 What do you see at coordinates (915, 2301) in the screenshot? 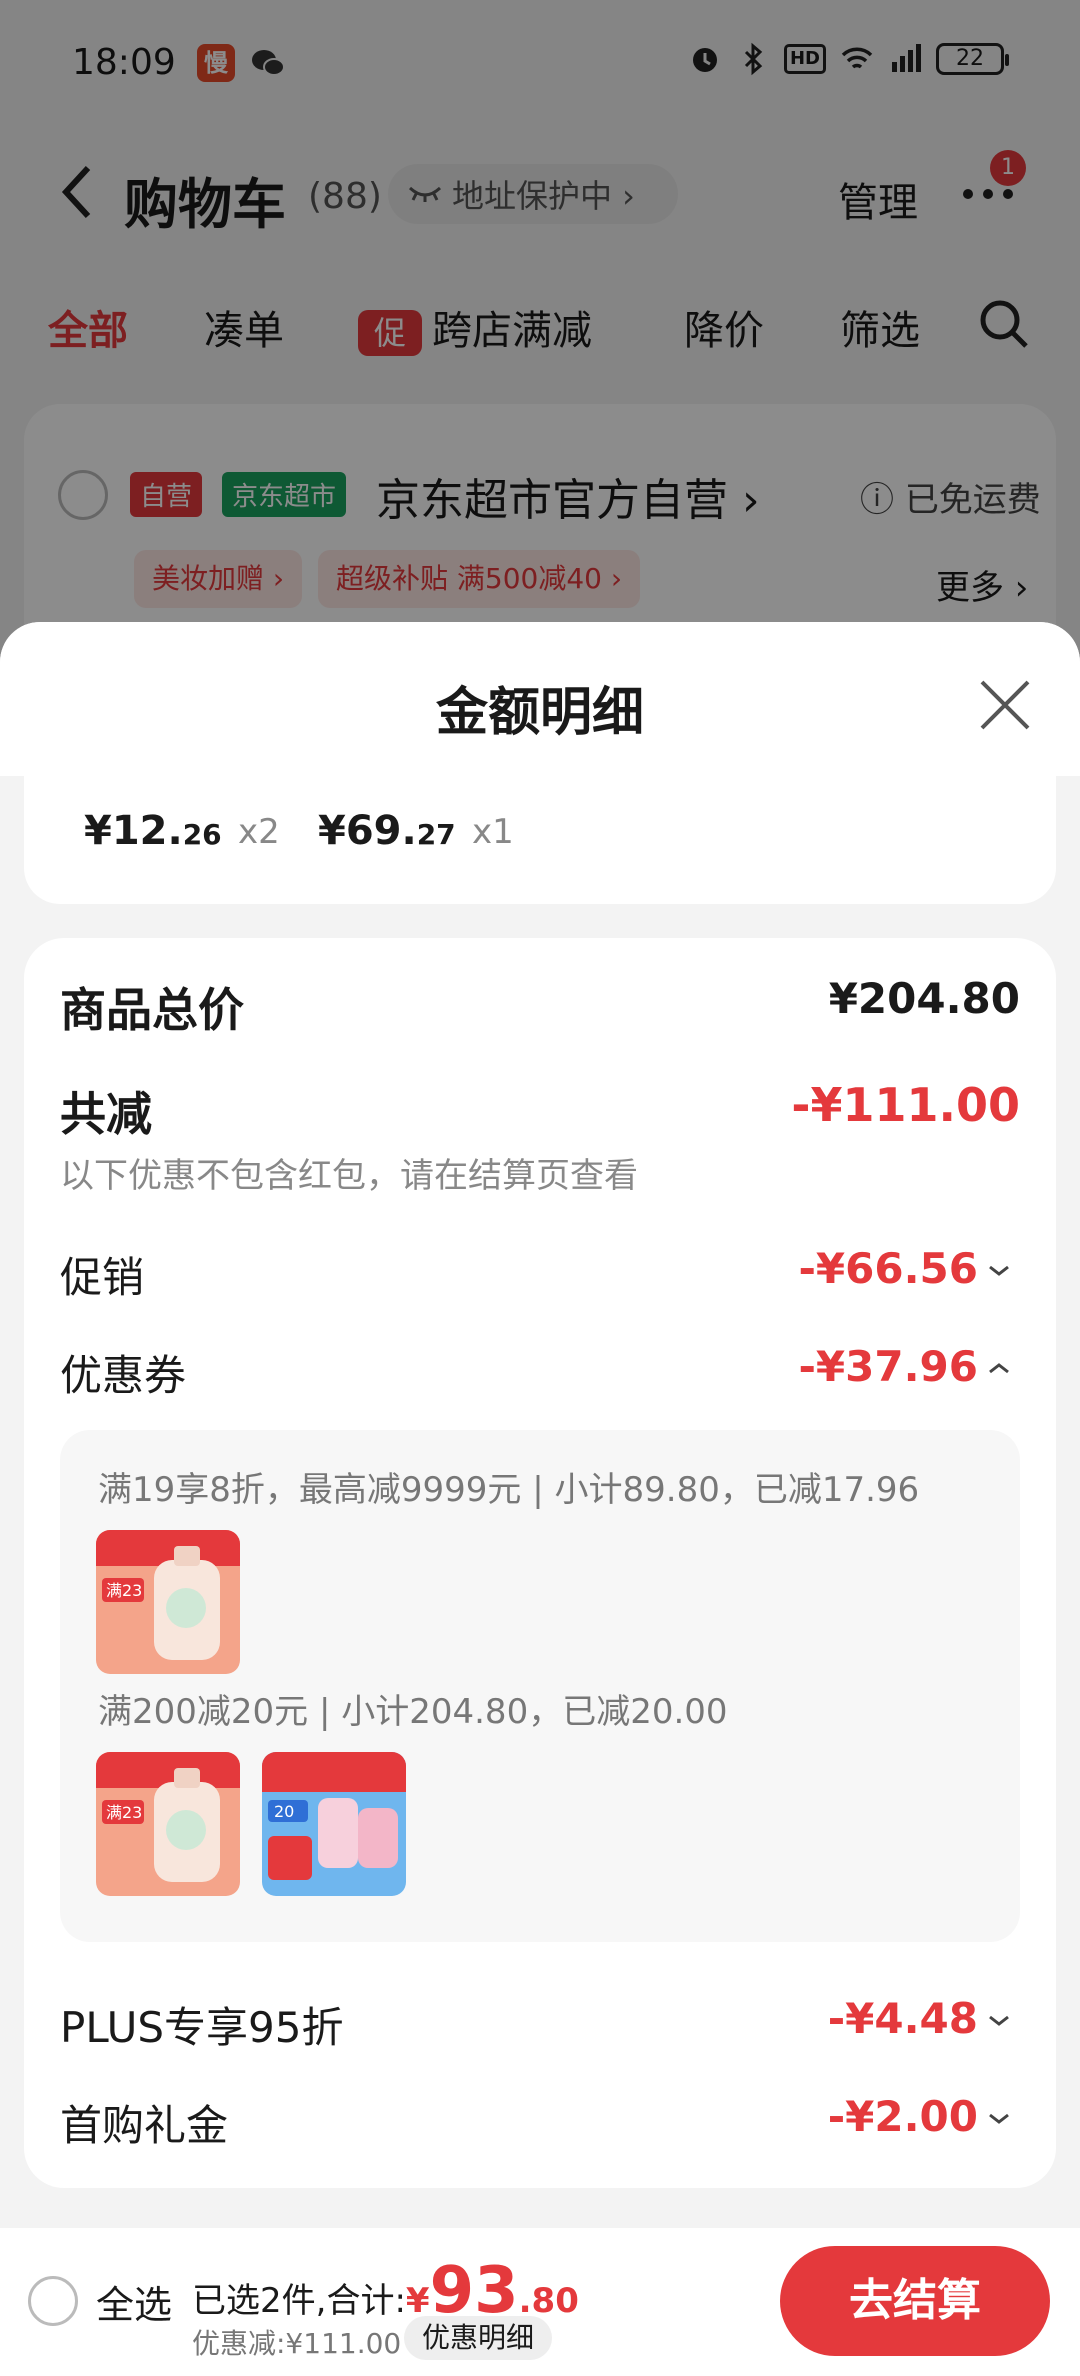
I see `checkout-button: 去结算` at bounding box center [915, 2301].